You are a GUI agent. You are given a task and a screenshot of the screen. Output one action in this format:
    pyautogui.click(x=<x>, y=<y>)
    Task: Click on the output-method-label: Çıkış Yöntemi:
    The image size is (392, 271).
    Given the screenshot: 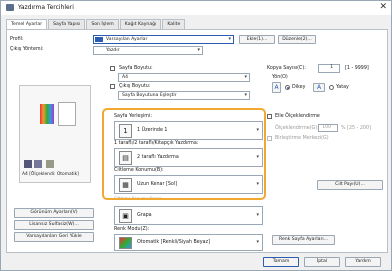 What is the action you would take?
    pyautogui.click(x=27, y=49)
    